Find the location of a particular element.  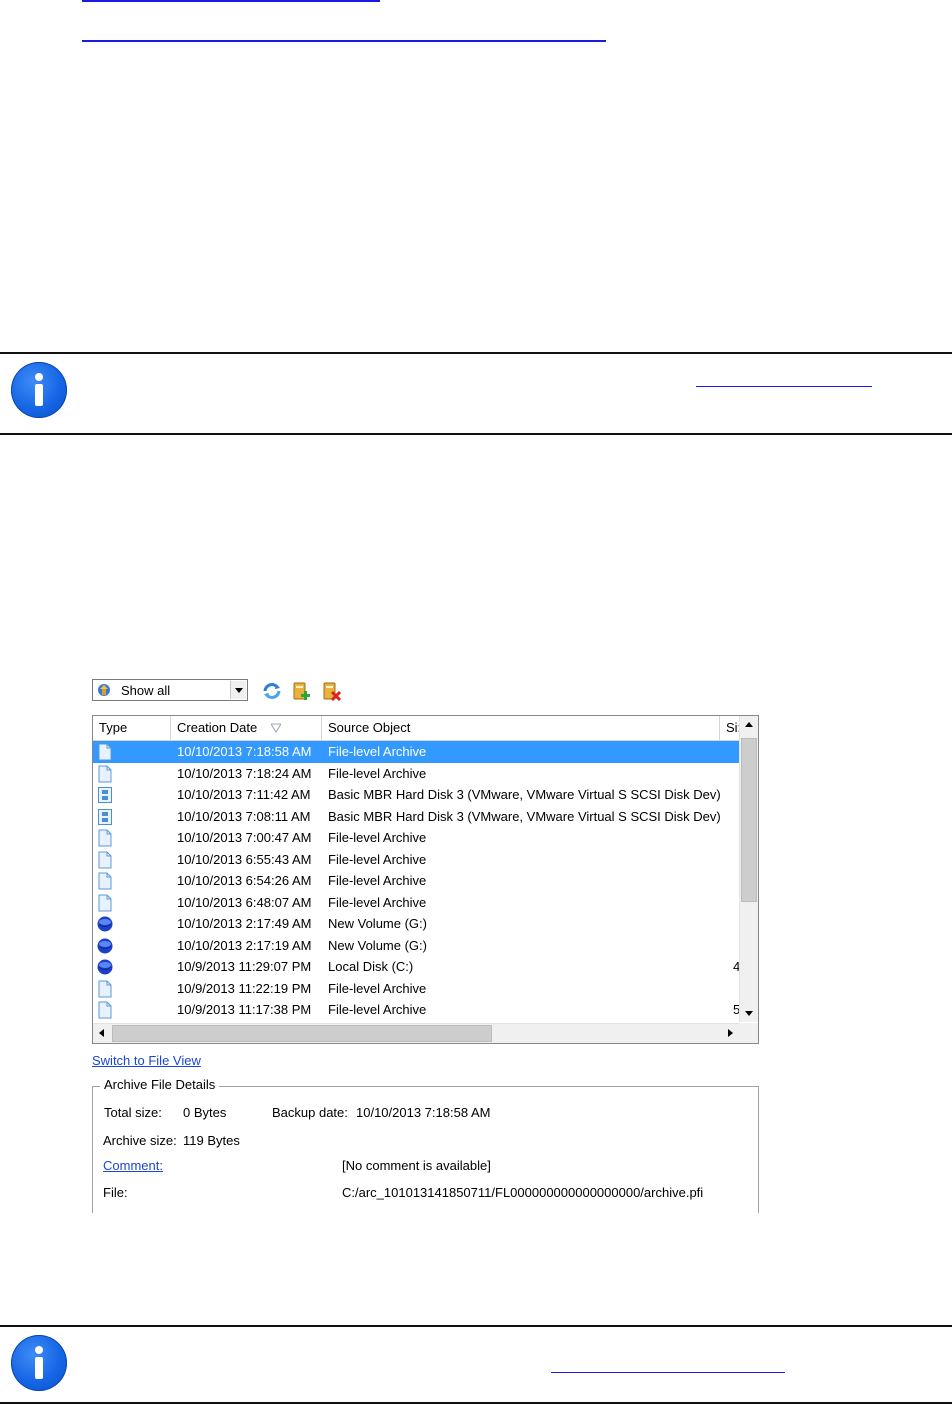

scroll-left-icon is located at coordinates (102, 1033).